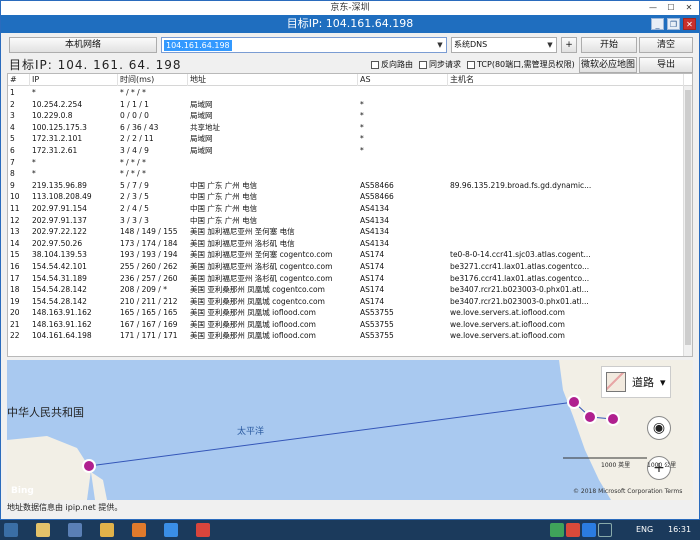 The image size is (700, 540). I want to click on toolbar: 本机网络 104.161.64.198 ▼ 系统DNS ▼ + 开始 清空, so click(350, 46).